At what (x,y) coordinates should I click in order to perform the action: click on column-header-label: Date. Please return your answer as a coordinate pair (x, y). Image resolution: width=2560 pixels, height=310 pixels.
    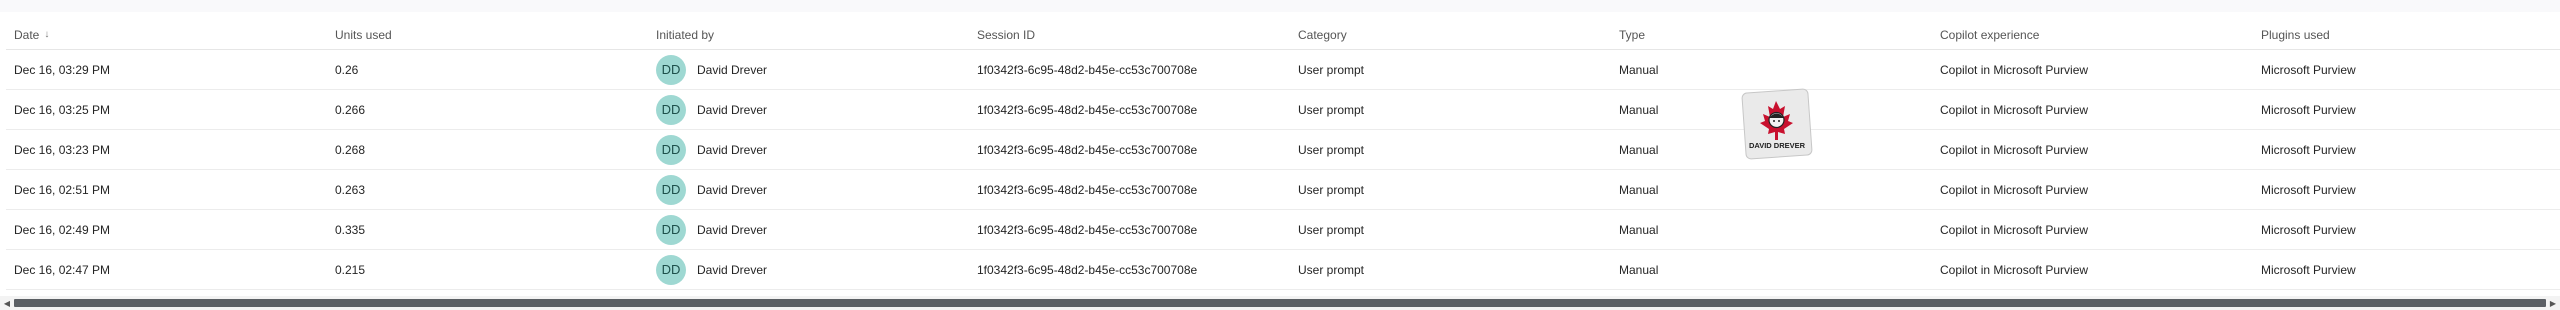
    Looking at the image, I should click on (27, 34).